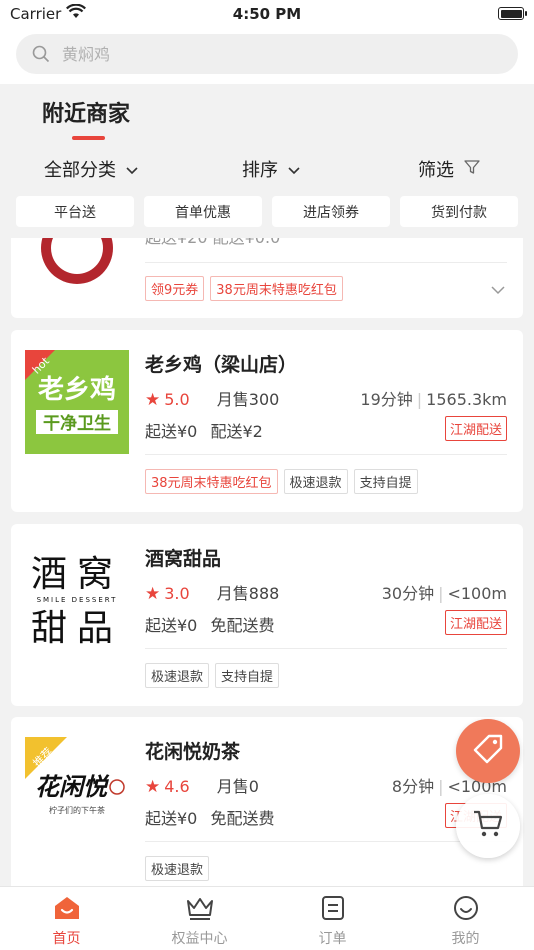 This screenshot has width=534, height=950. Describe the element at coordinates (199, 939) in the screenshot. I see `tab-benefits-label: 权益中心` at that location.